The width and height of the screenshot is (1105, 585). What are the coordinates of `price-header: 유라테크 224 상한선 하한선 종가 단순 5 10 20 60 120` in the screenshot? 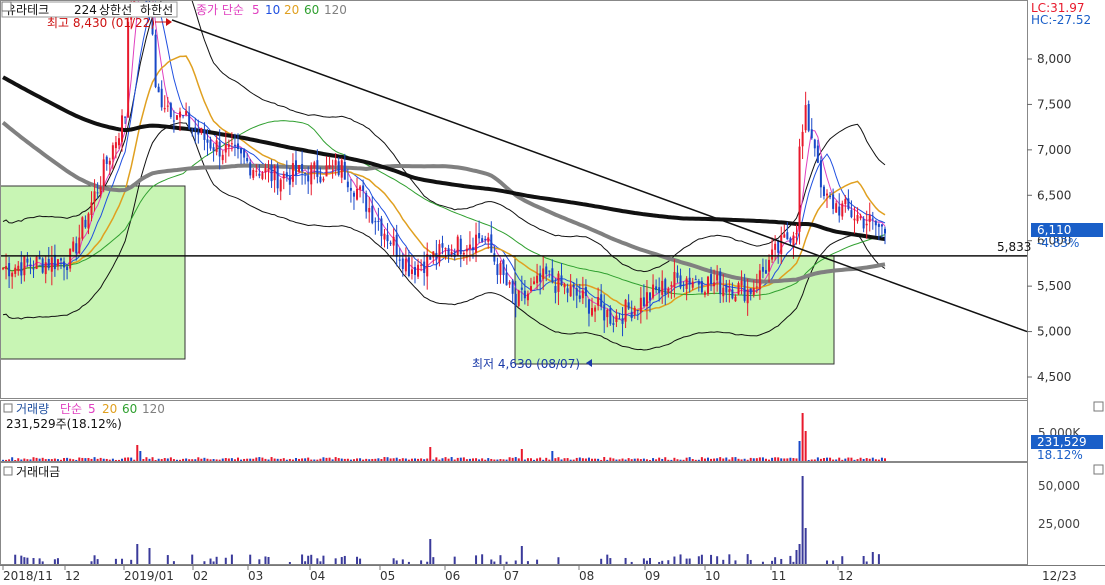 It's located at (174, 9).